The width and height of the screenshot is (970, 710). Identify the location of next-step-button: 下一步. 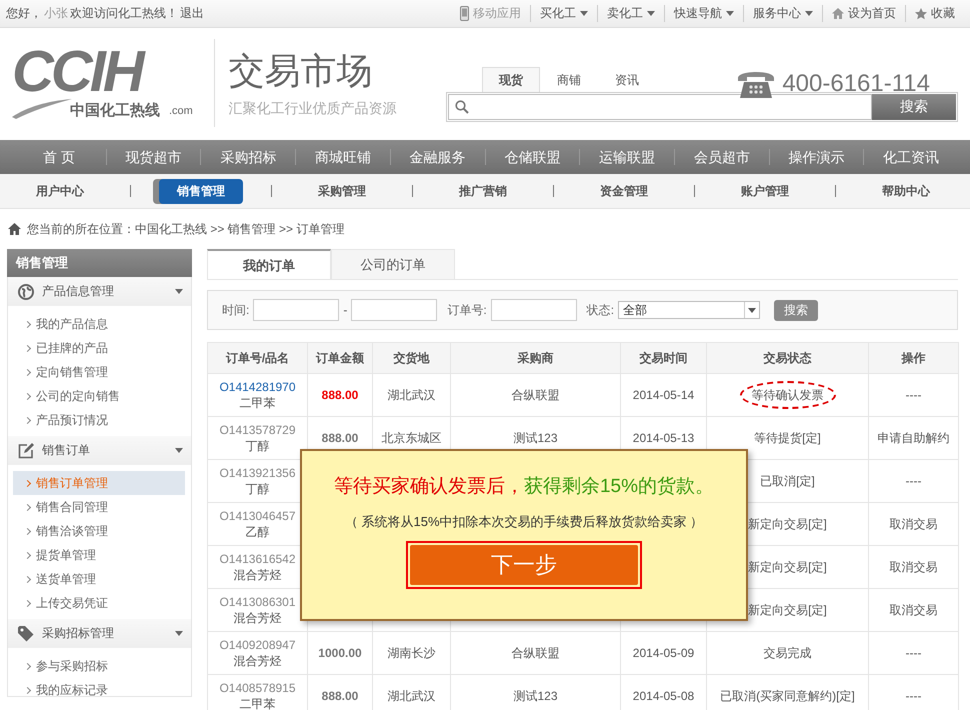
(524, 565).